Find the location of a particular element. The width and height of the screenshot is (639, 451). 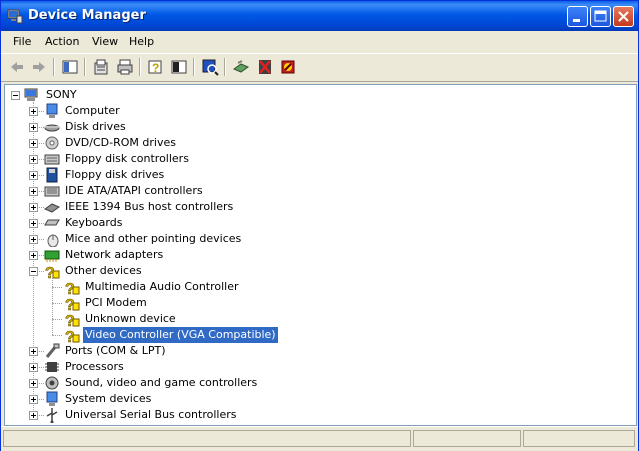

back-arrow-icon is located at coordinates (17, 67).